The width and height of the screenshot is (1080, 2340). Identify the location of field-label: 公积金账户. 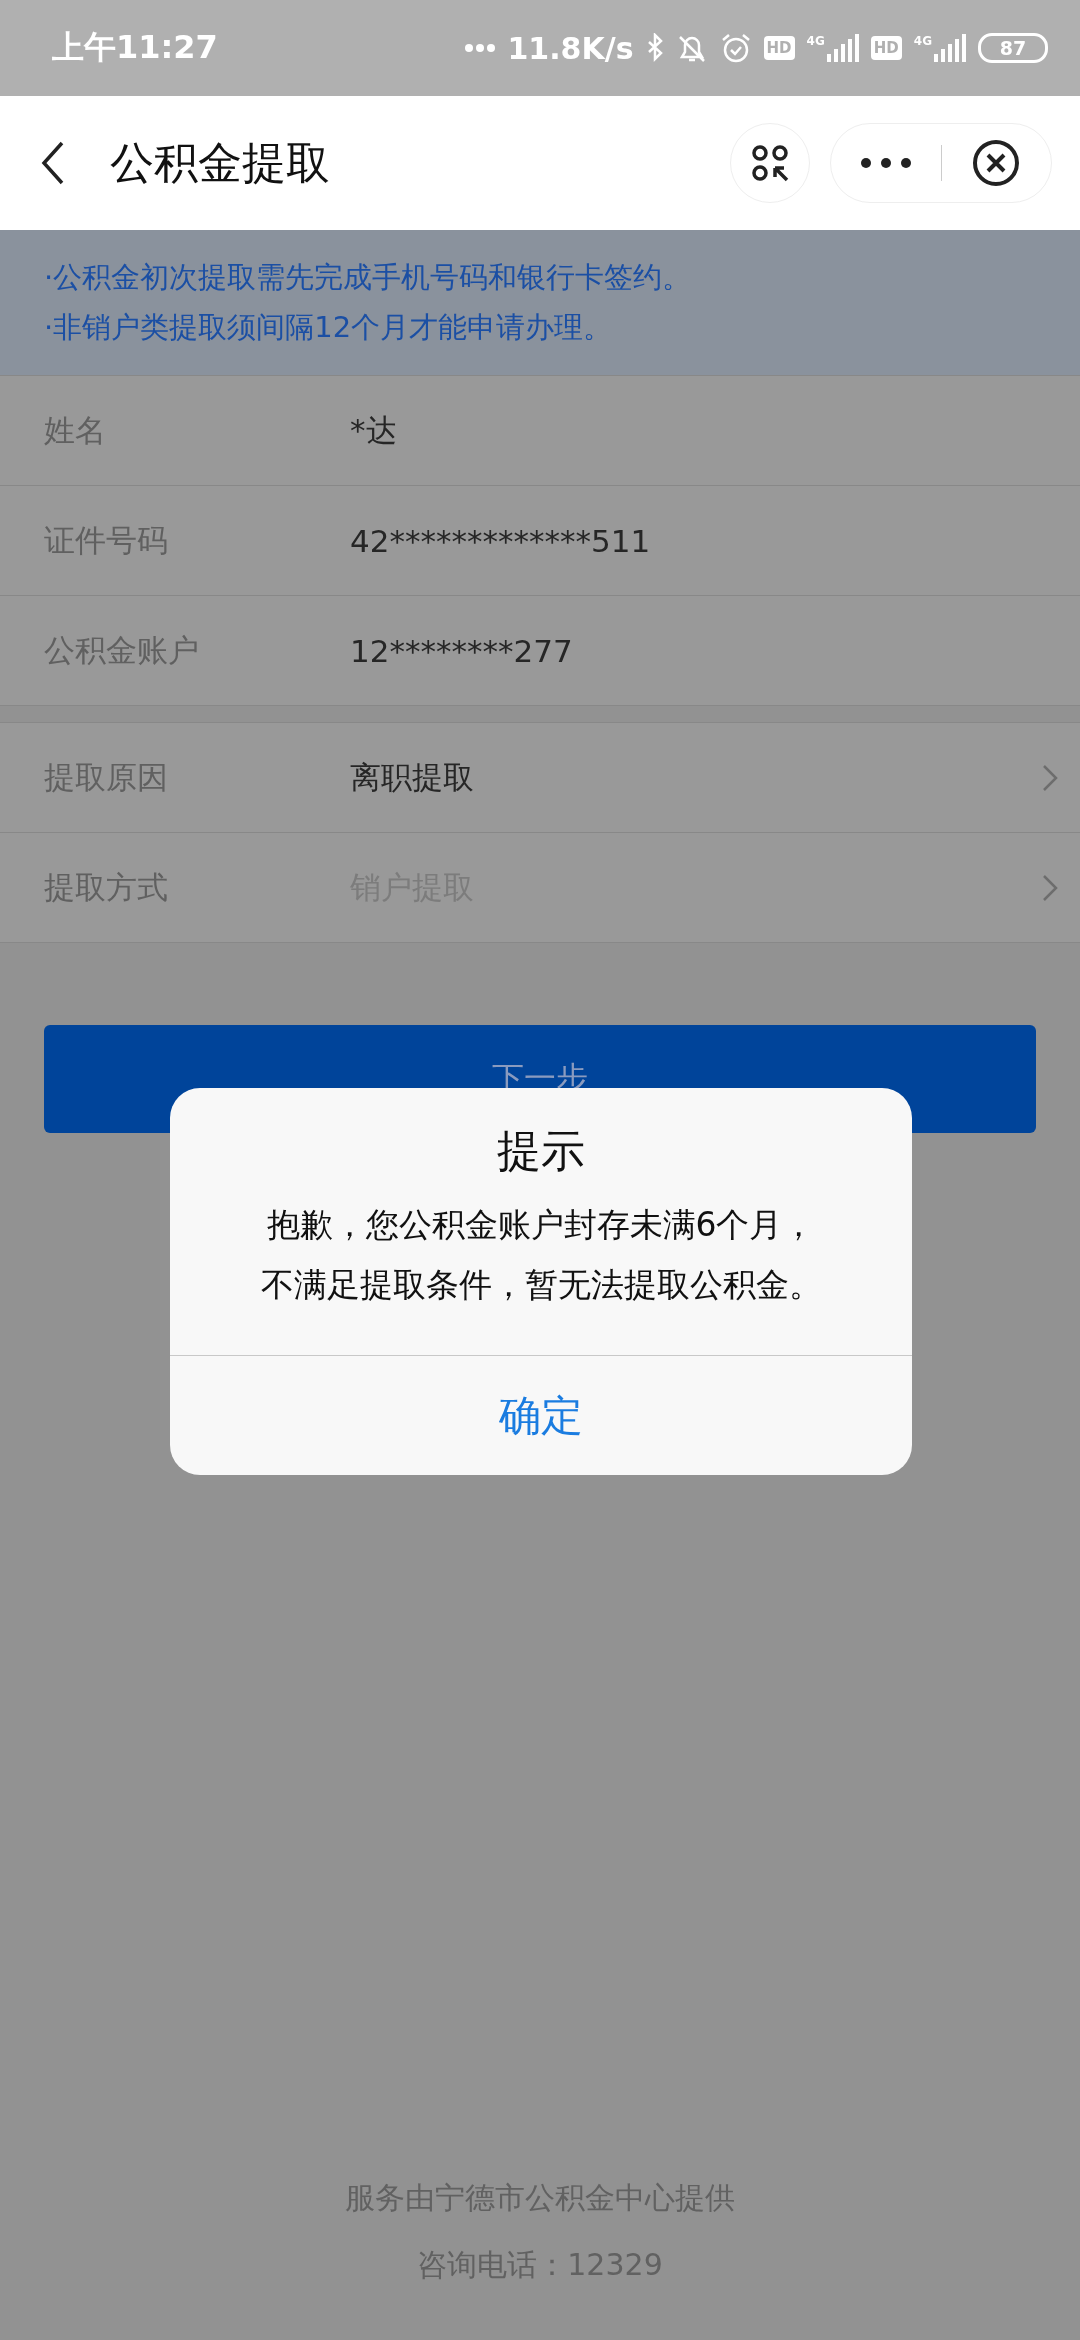
(122, 650).